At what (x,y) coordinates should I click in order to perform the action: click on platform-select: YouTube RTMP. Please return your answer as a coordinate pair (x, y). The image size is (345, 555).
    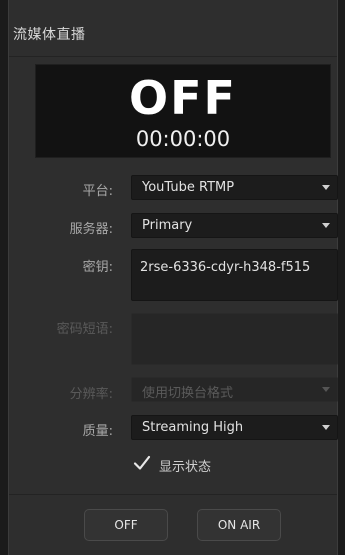
    Looking at the image, I should click on (234, 187).